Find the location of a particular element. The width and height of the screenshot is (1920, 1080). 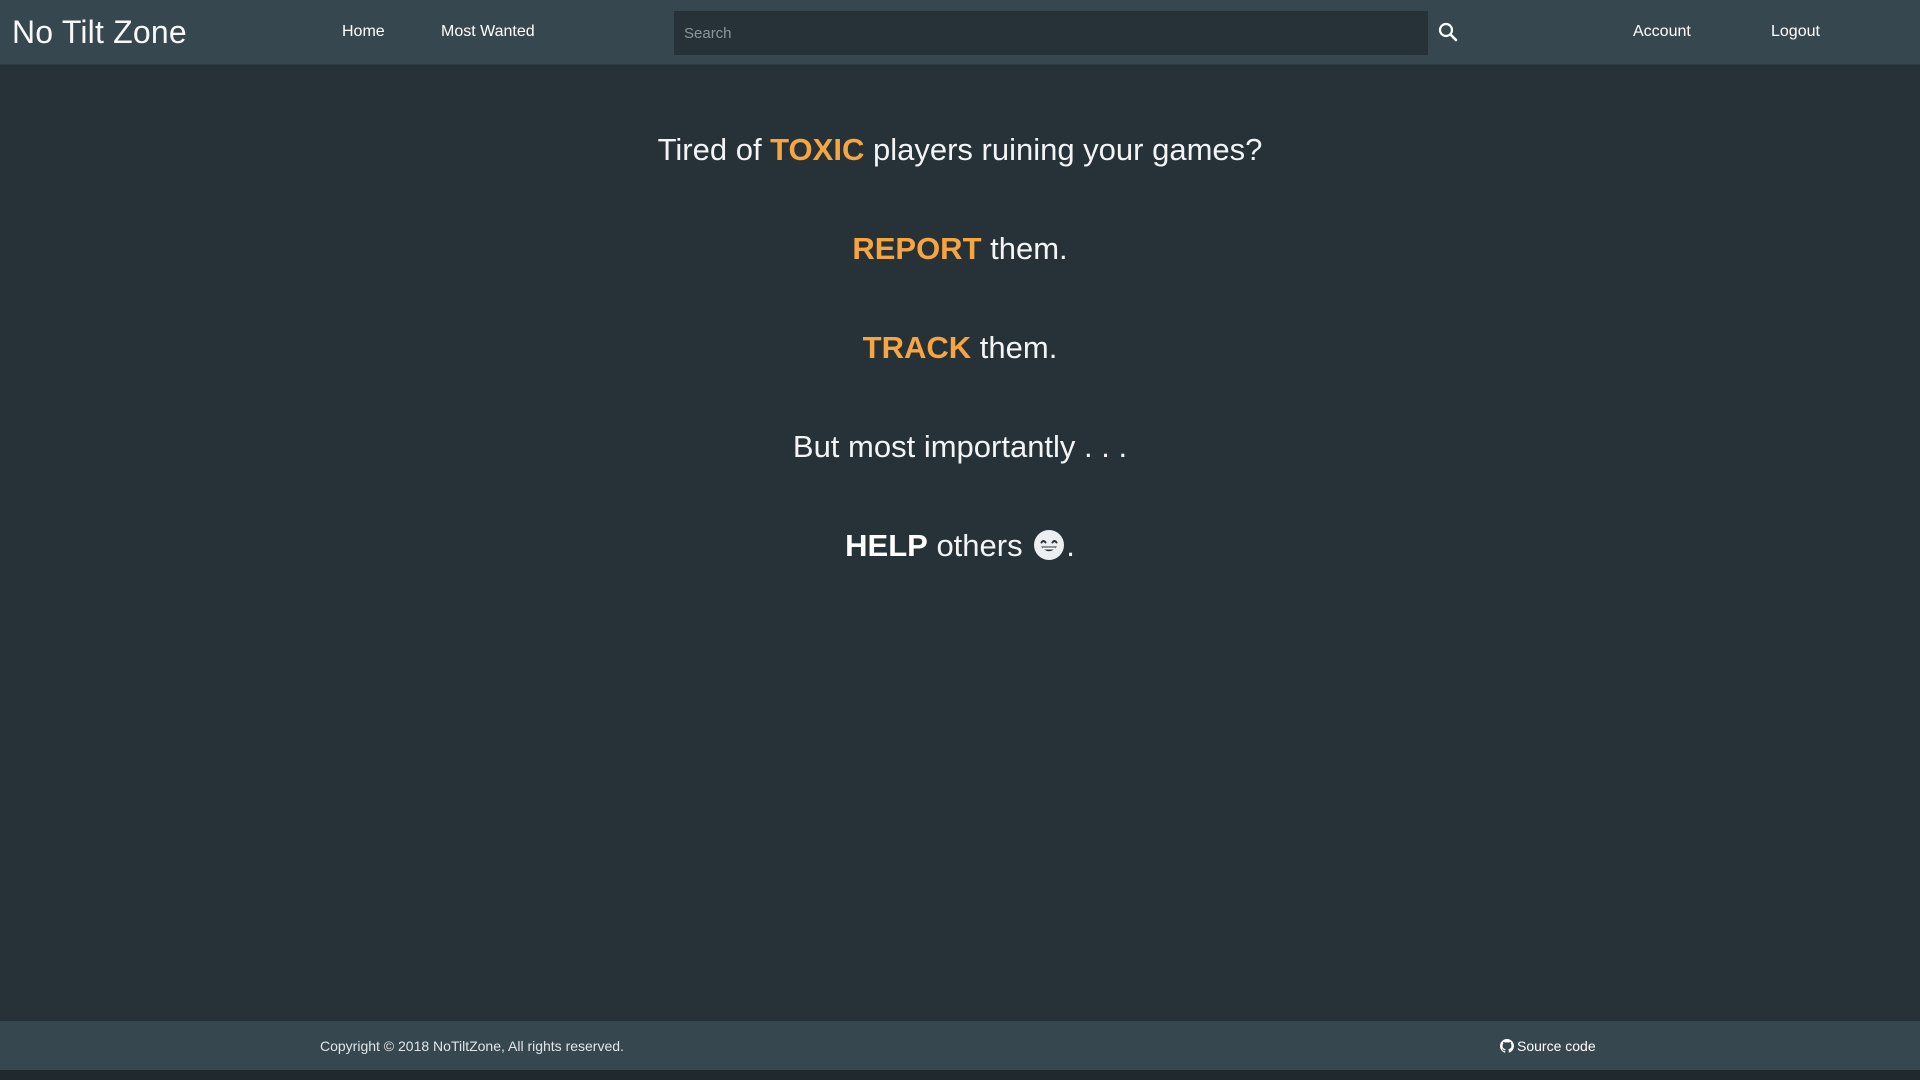

source-code-link: Source code is located at coordinates (1548, 1046).